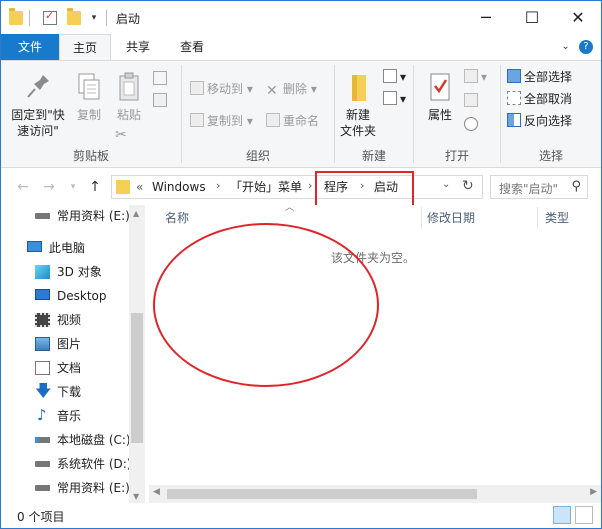 The image size is (602, 529). What do you see at coordinates (136, 213) in the screenshot?
I see `scroll-up-icon: ▲` at bounding box center [136, 213].